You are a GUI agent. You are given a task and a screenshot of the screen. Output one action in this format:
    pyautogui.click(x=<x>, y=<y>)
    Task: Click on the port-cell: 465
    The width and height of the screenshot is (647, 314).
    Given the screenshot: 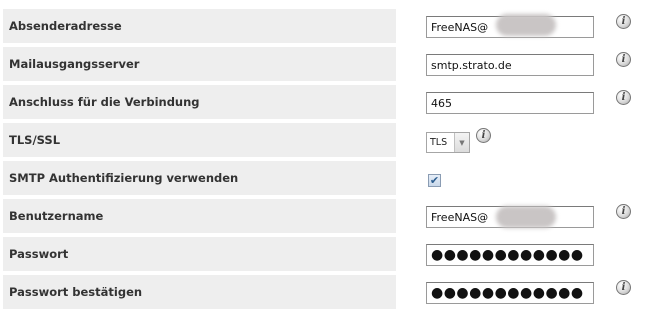 What is the action you would take?
    pyautogui.click(x=534, y=102)
    